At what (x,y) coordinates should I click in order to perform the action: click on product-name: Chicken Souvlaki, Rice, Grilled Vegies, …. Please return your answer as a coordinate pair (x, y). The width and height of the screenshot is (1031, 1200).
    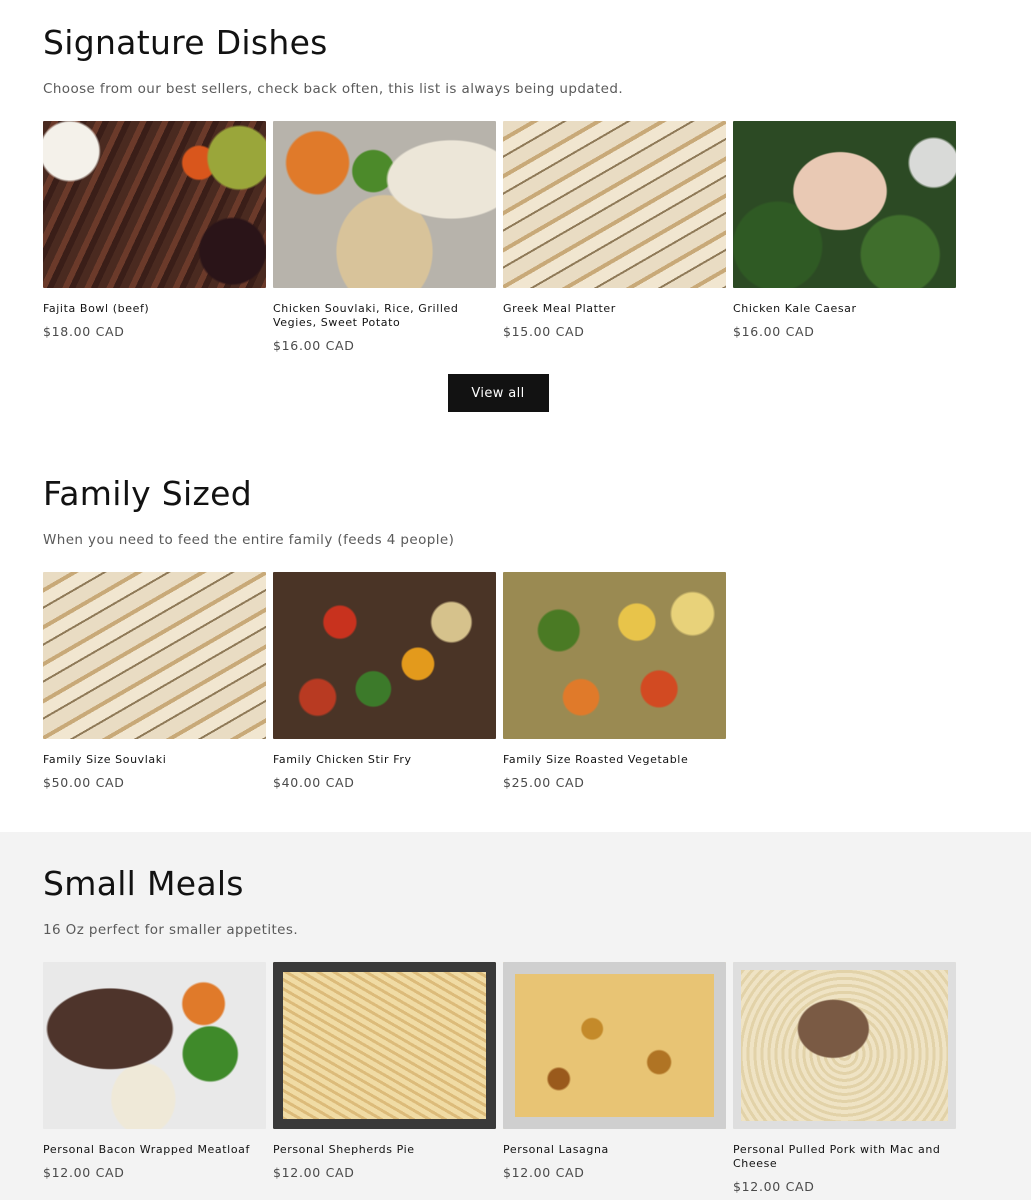
    Looking at the image, I should click on (384, 316).